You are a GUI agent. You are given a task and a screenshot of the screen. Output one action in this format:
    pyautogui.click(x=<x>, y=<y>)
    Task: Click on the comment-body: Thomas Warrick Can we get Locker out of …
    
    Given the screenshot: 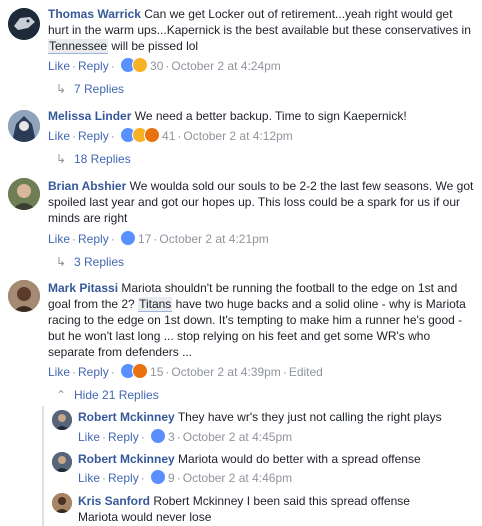 What is the action you would take?
    pyautogui.click(x=262, y=30)
    